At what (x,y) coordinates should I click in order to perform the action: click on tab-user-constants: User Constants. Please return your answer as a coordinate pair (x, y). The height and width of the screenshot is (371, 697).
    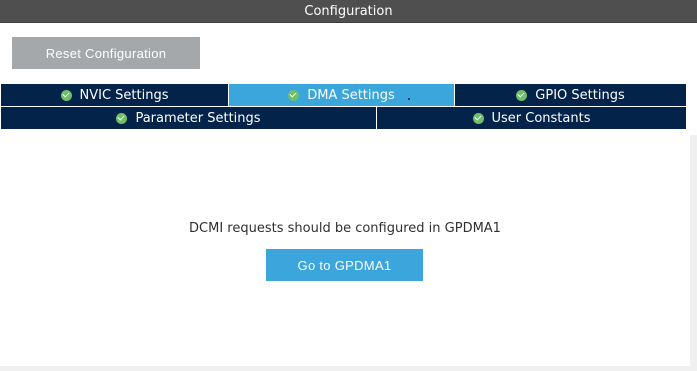
    Looking at the image, I should click on (531, 118).